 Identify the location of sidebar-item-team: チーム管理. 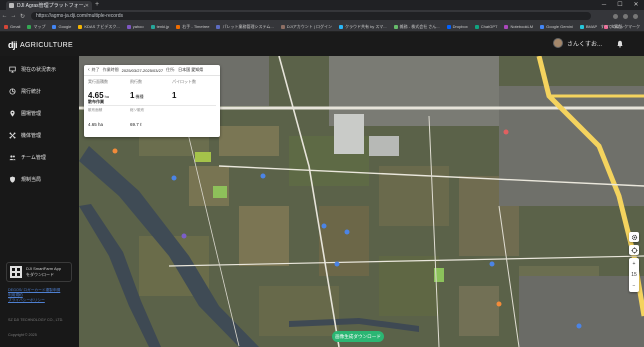
(39, 157).